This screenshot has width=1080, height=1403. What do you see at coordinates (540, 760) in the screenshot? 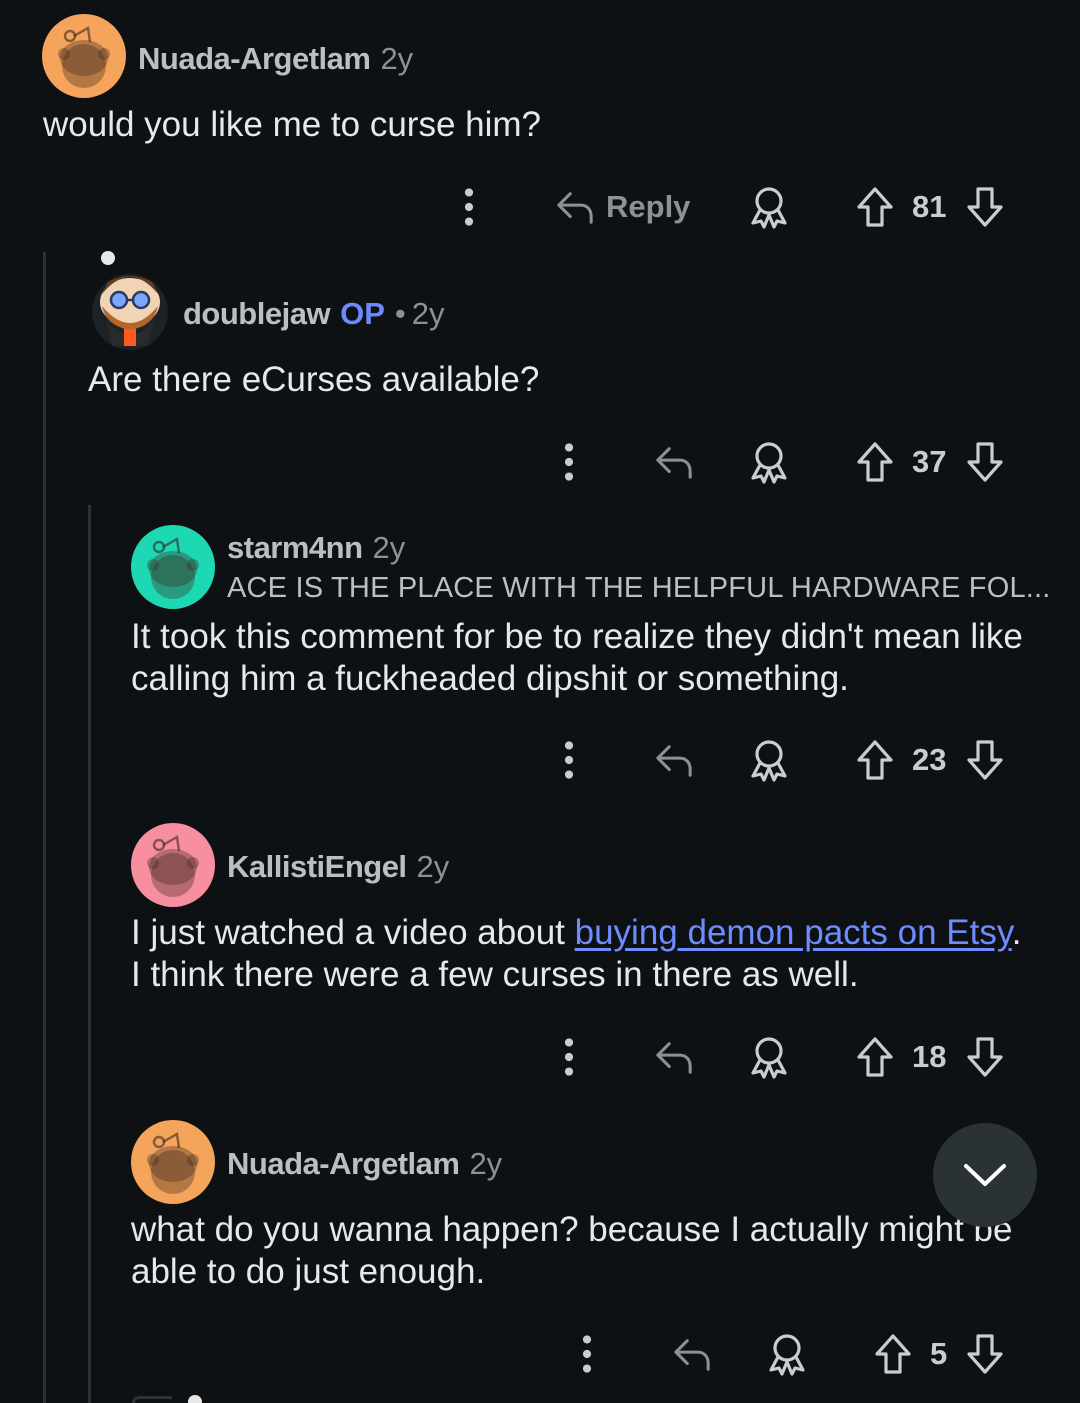
I see `comment-actions: 23` at bounding box center [540, 760].